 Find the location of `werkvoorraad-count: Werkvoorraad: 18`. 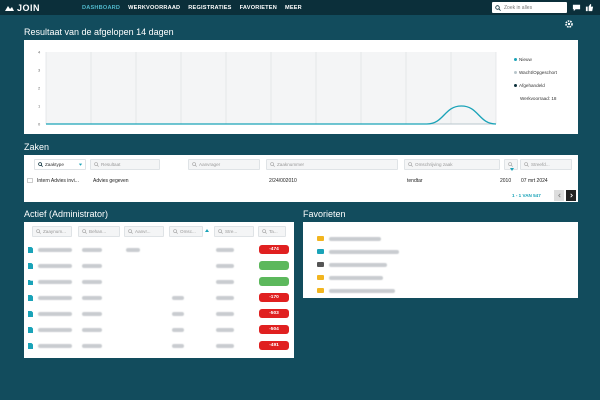

werkvoorraad-count: Werkvoorraad: 18 is located at coordinates (538, 98).